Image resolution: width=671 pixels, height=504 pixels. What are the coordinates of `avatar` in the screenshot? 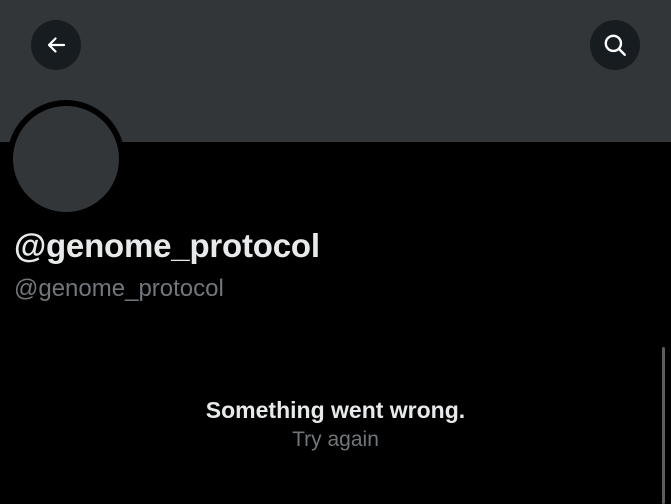 It's located at (66, 159).